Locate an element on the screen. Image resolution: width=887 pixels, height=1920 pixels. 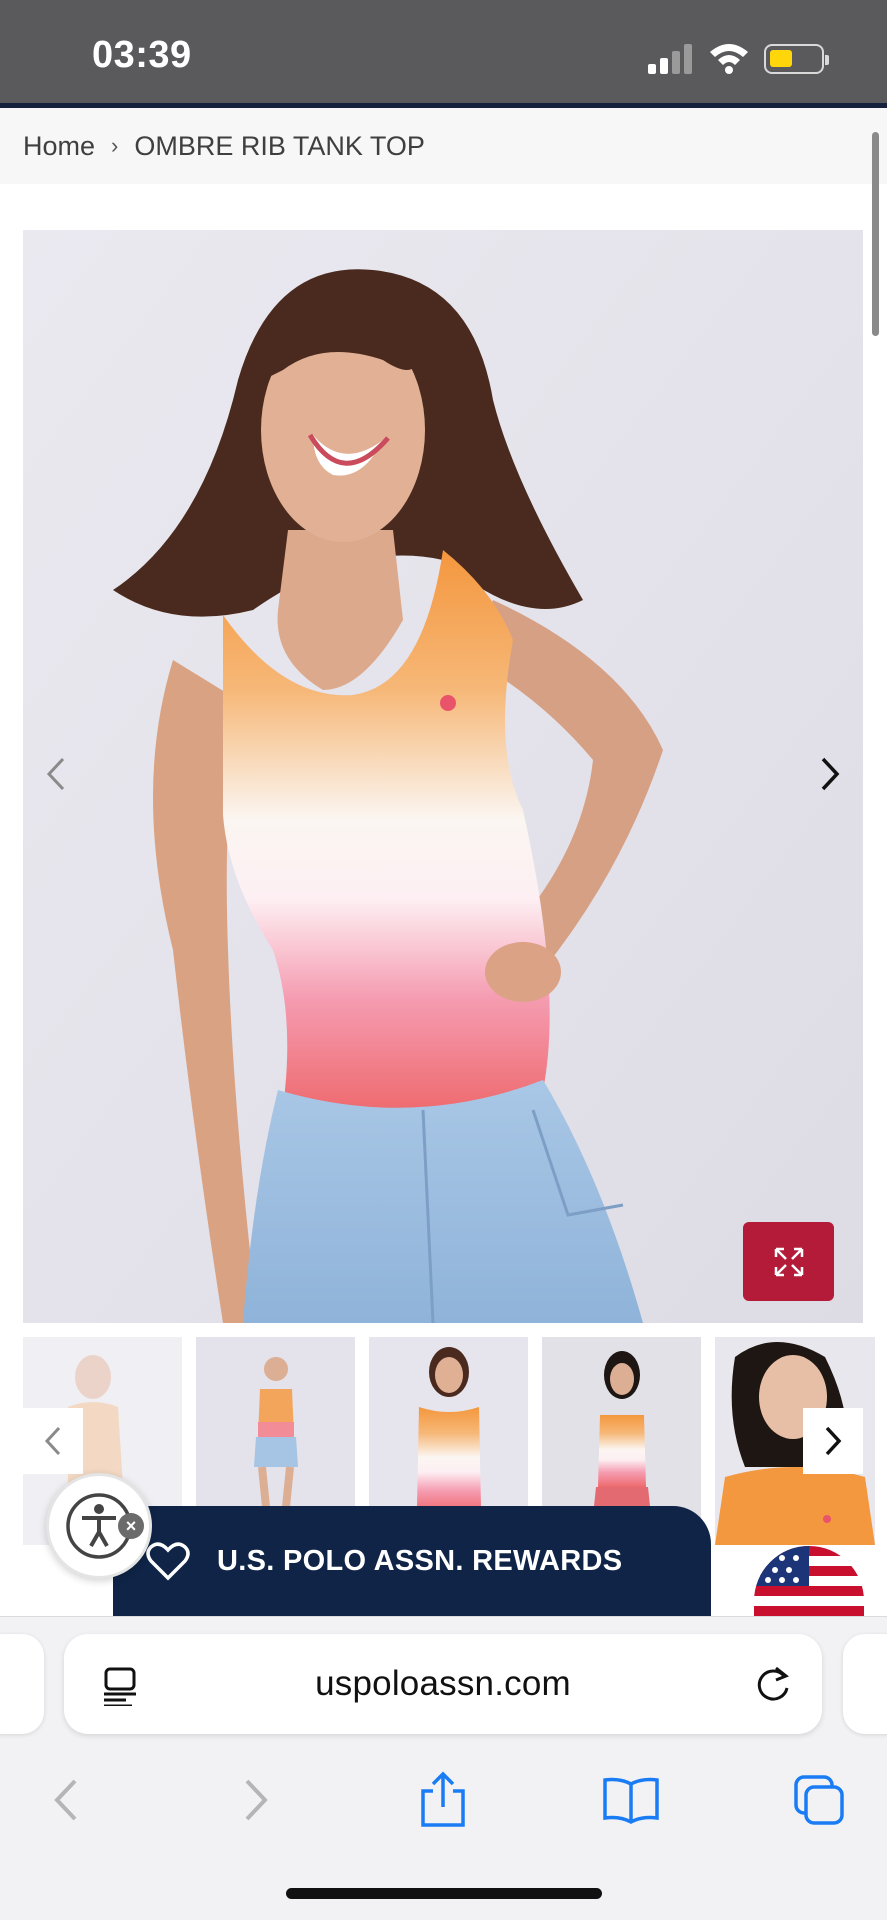
breadcrumb-current: OMBRE RIB TANK TOP is located at coordinates (279, 145).